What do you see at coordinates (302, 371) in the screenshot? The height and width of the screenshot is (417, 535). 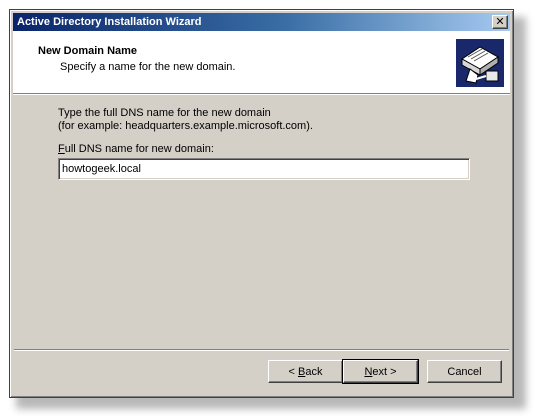 I see `back-accelerator: B` at bounding box center [302, 371].